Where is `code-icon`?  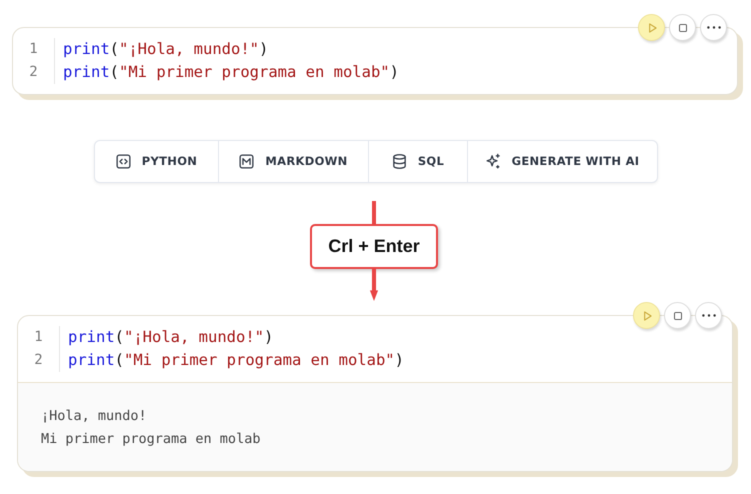
code-icon is located at coordinates (123, 161).